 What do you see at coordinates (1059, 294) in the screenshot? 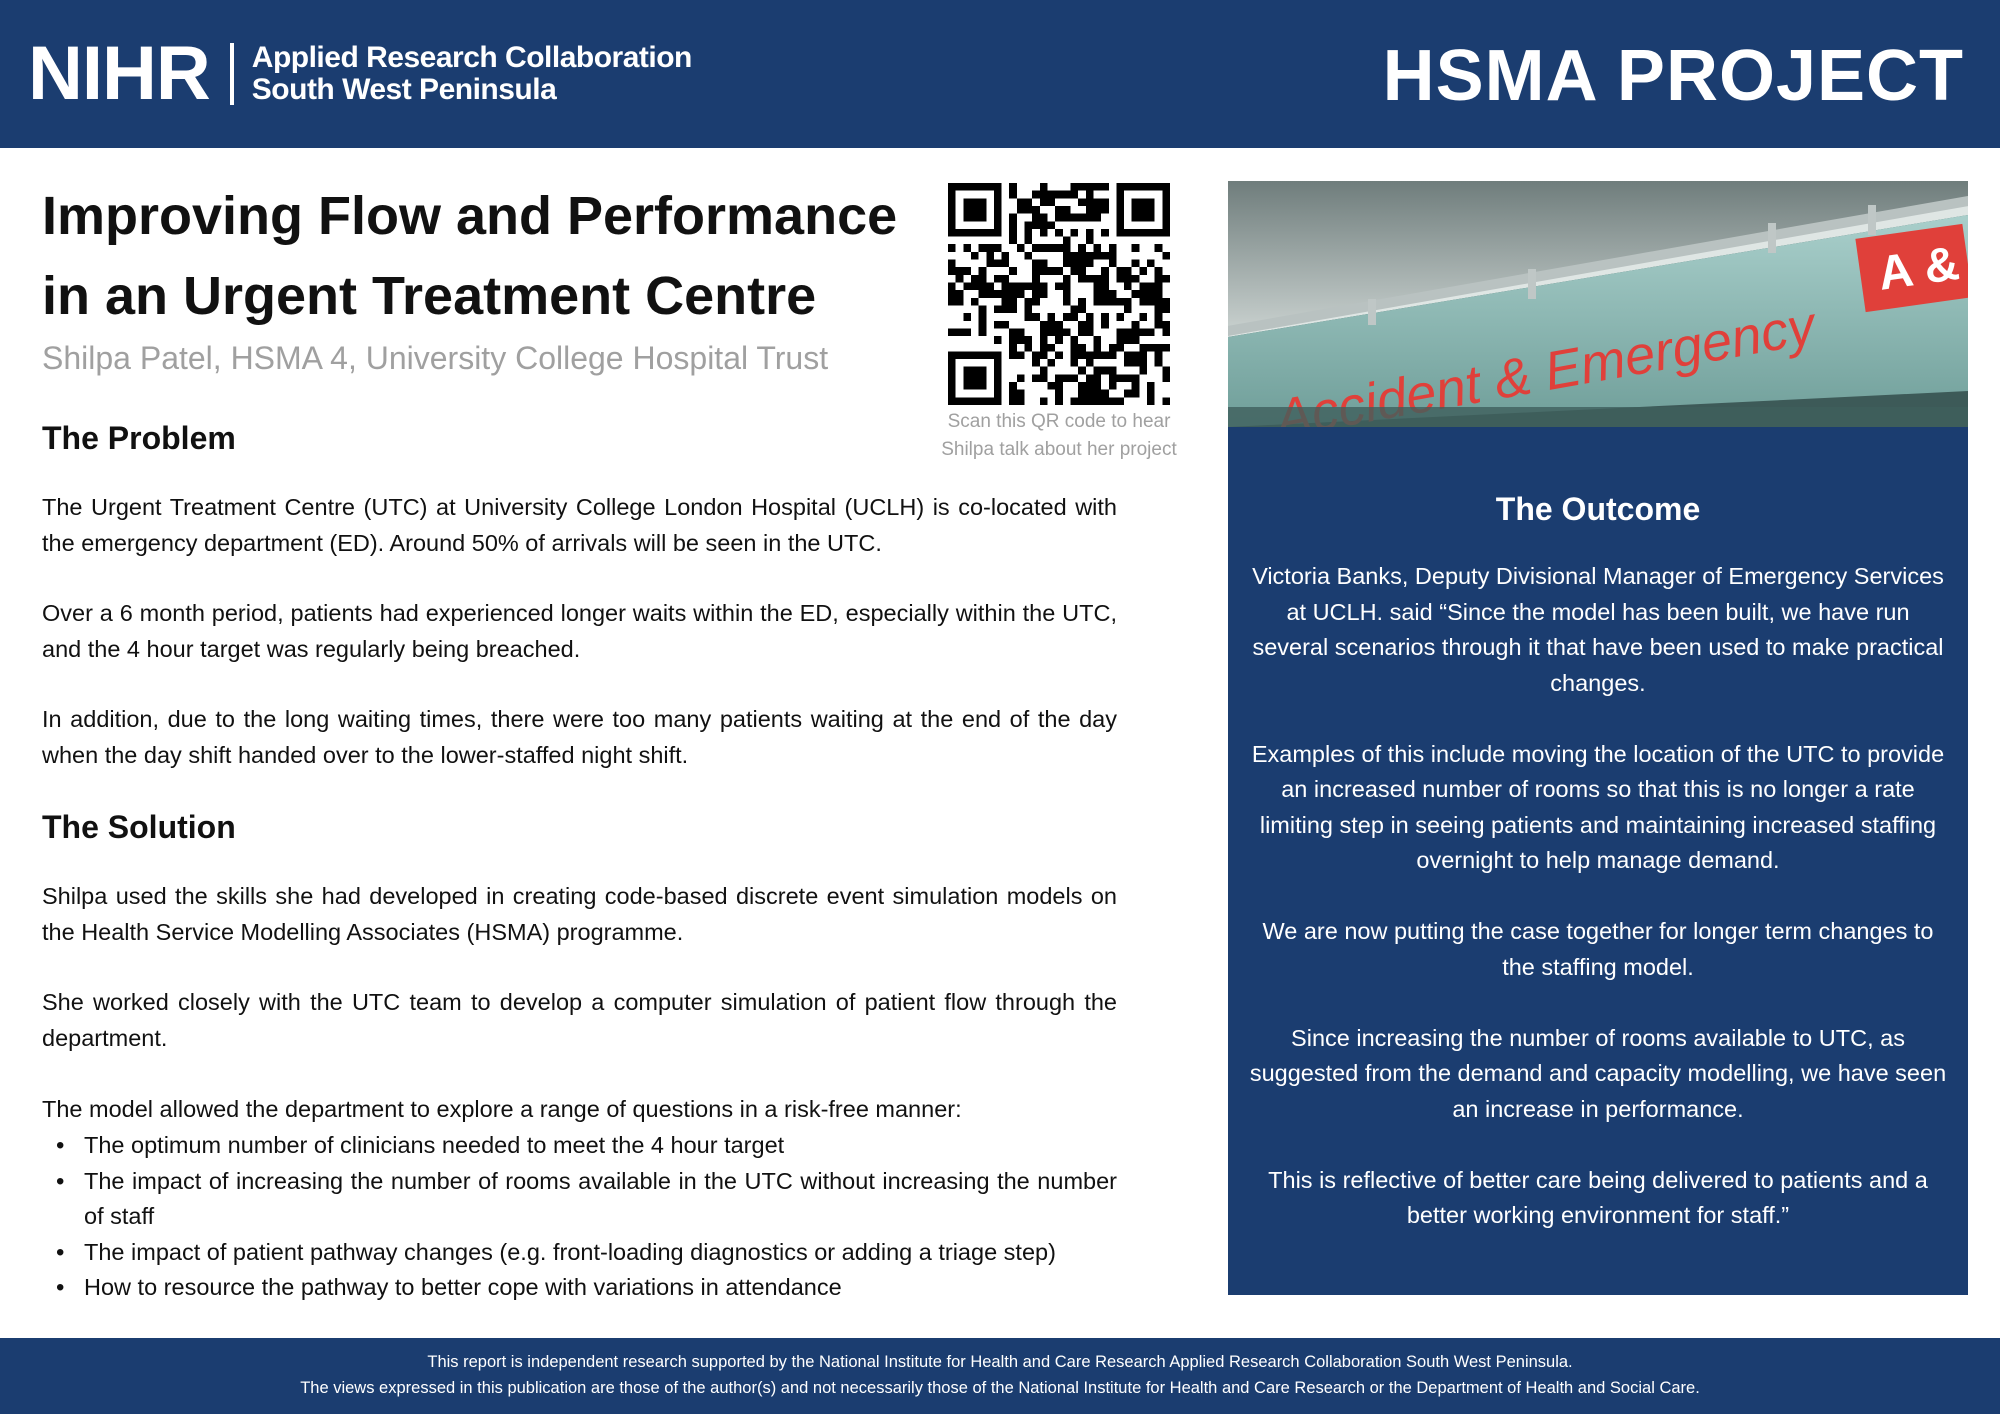
I see `qr-code` at bounding box center [1059, 294].